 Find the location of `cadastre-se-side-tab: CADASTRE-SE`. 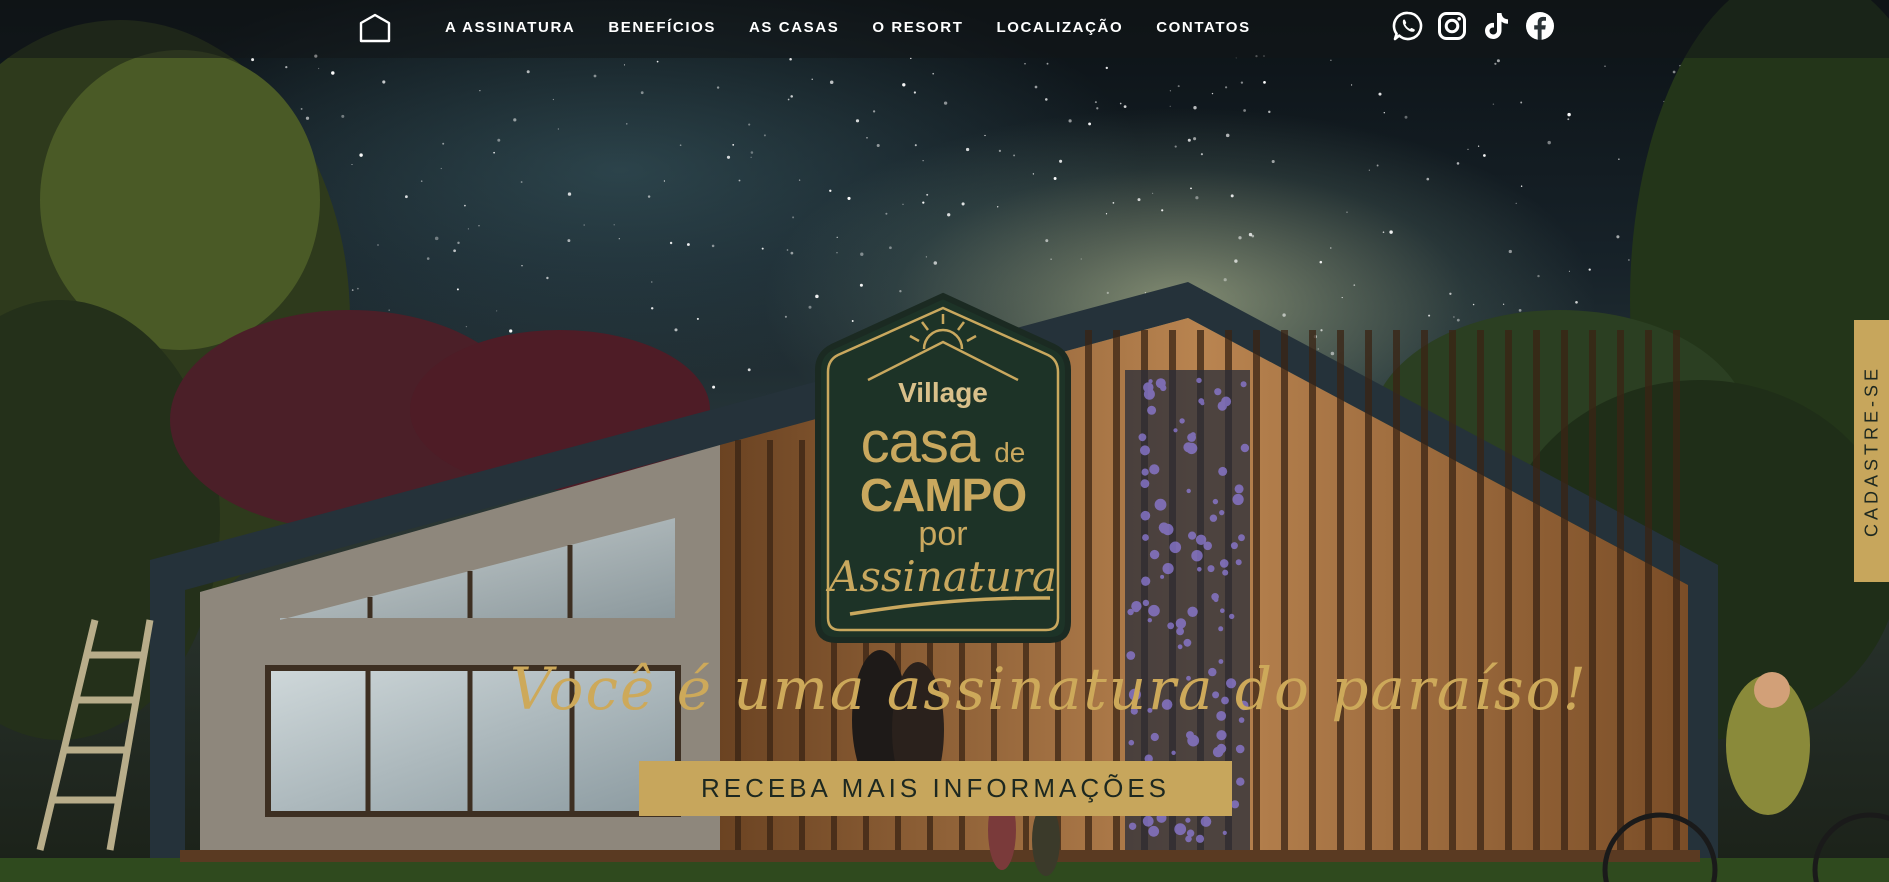

cadastre-se-side-tab: CADASTRE-SE is located at coordinates (1871, 451).